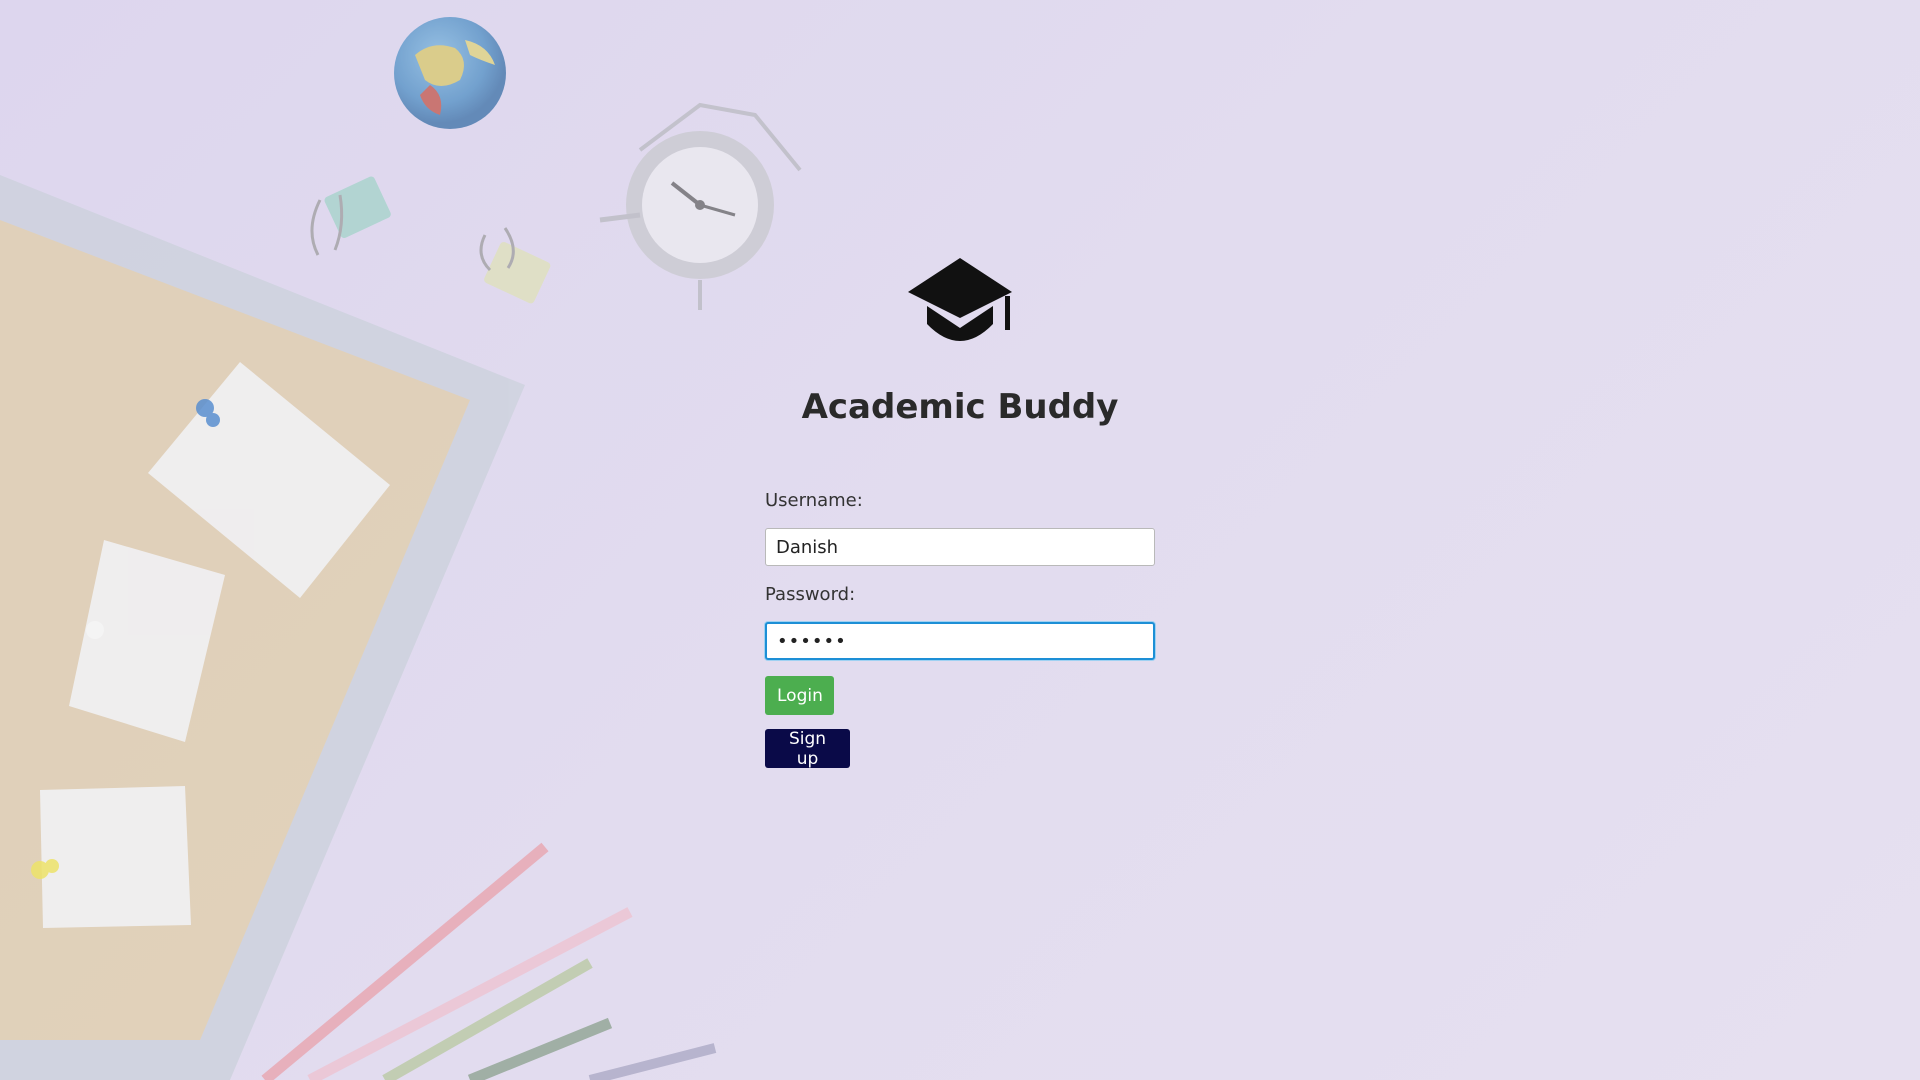  Describe the element at coordinates (814, 500) in the screenshot. I see `username-label: Username:` at that location.